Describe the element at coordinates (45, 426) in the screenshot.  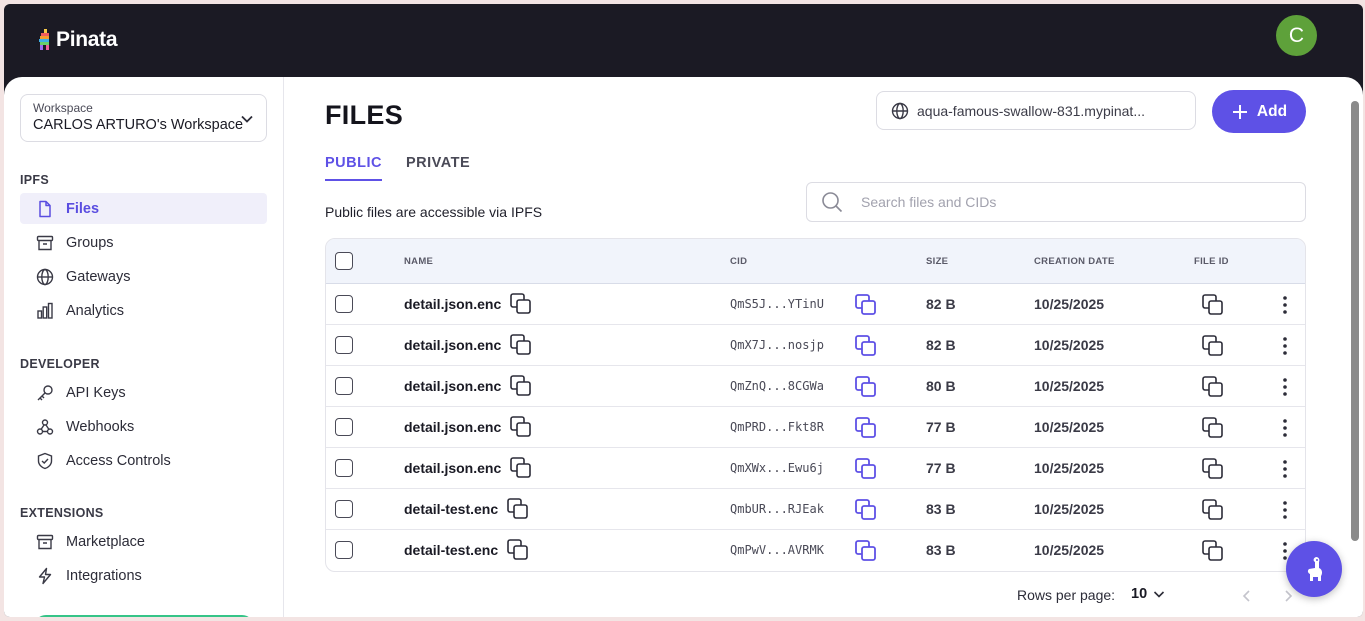
I see `webhook-icon` at that location.